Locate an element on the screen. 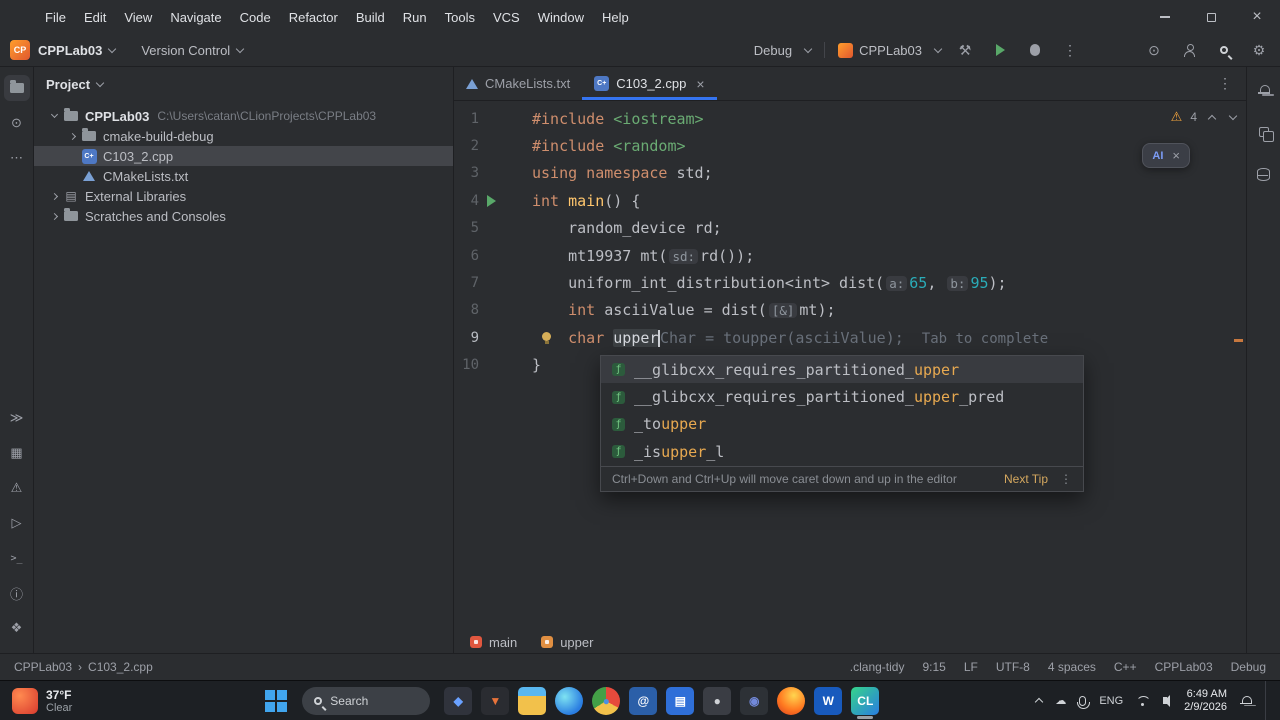  run-button is located at coordinates (1000, 50).